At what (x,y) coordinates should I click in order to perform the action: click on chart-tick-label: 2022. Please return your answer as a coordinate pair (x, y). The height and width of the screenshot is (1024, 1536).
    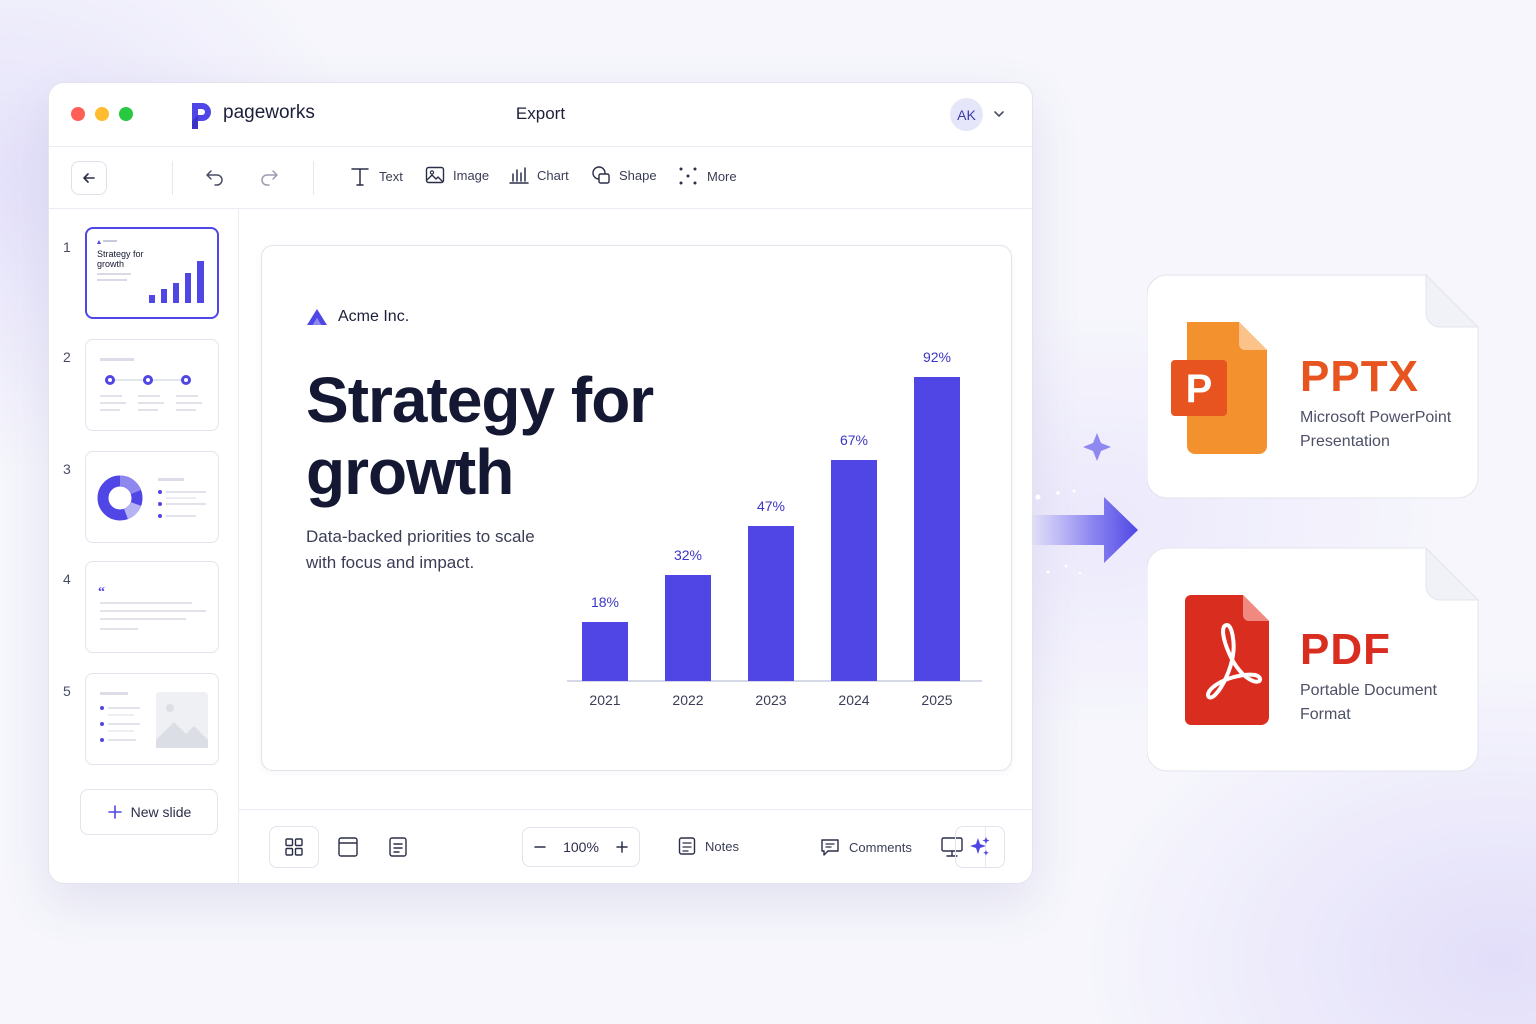
    Looking at the image, I should click on (687, 700).